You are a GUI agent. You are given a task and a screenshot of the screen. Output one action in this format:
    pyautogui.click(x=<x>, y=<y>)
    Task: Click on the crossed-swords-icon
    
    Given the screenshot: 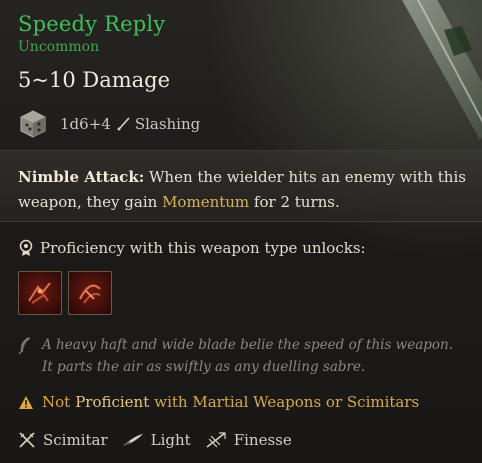 What is the action you would take?
    pyautogui.click(x=27, y=440)
    